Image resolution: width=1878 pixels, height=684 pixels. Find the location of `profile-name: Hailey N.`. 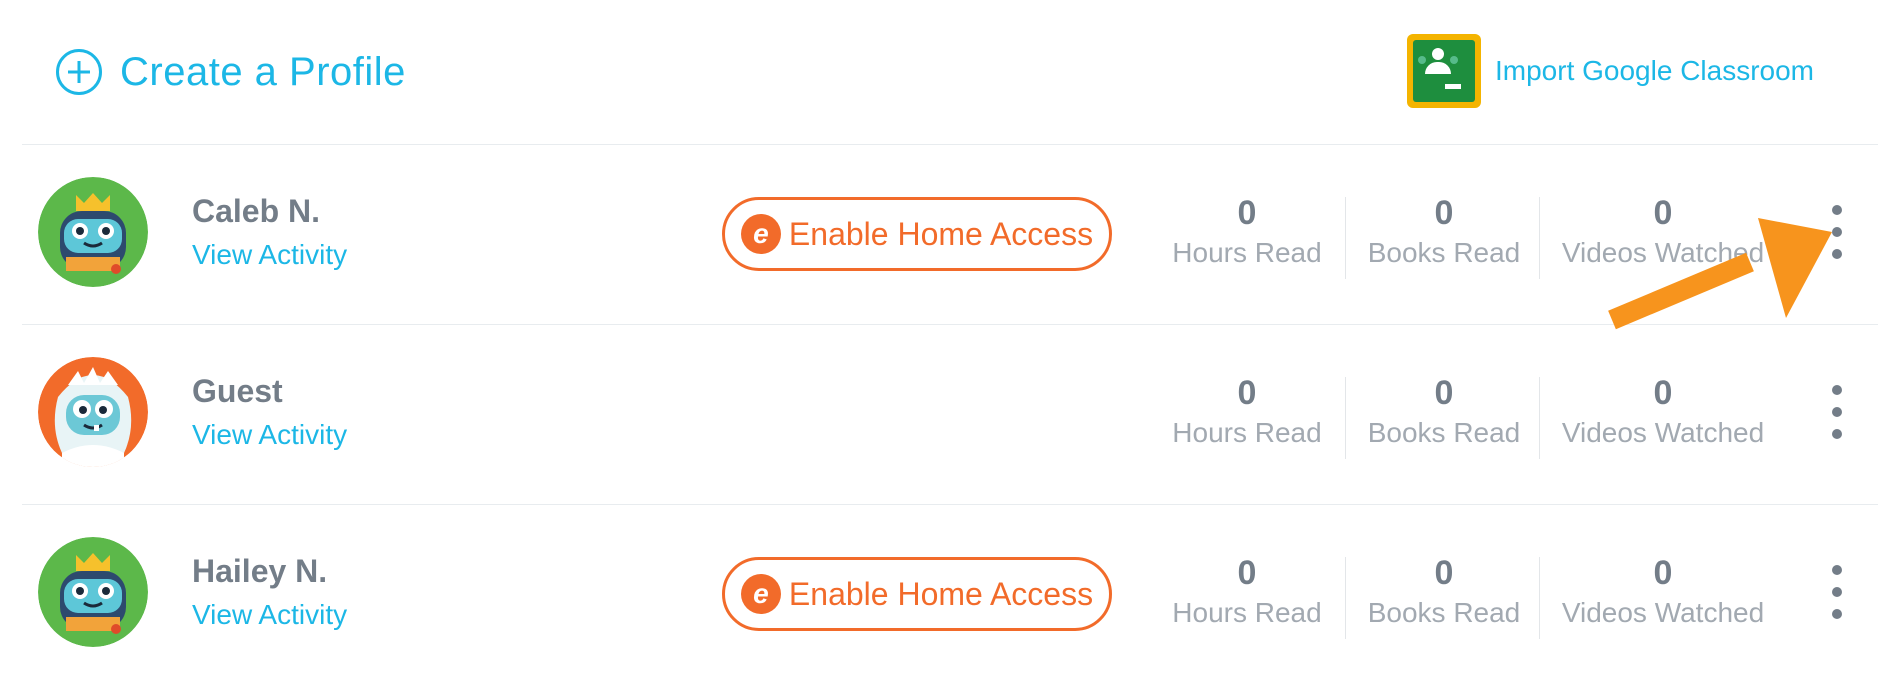

profile-name: Hailey N. is located at coordinates (260, 571).